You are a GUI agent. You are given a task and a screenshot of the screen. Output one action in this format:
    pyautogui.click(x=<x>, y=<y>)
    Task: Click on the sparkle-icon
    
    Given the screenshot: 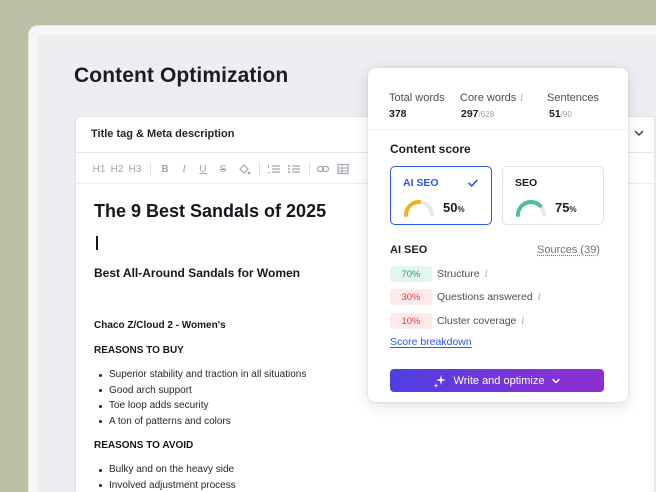 What is the action you would take?
    pyautogui.click(x=440, y=381)
    